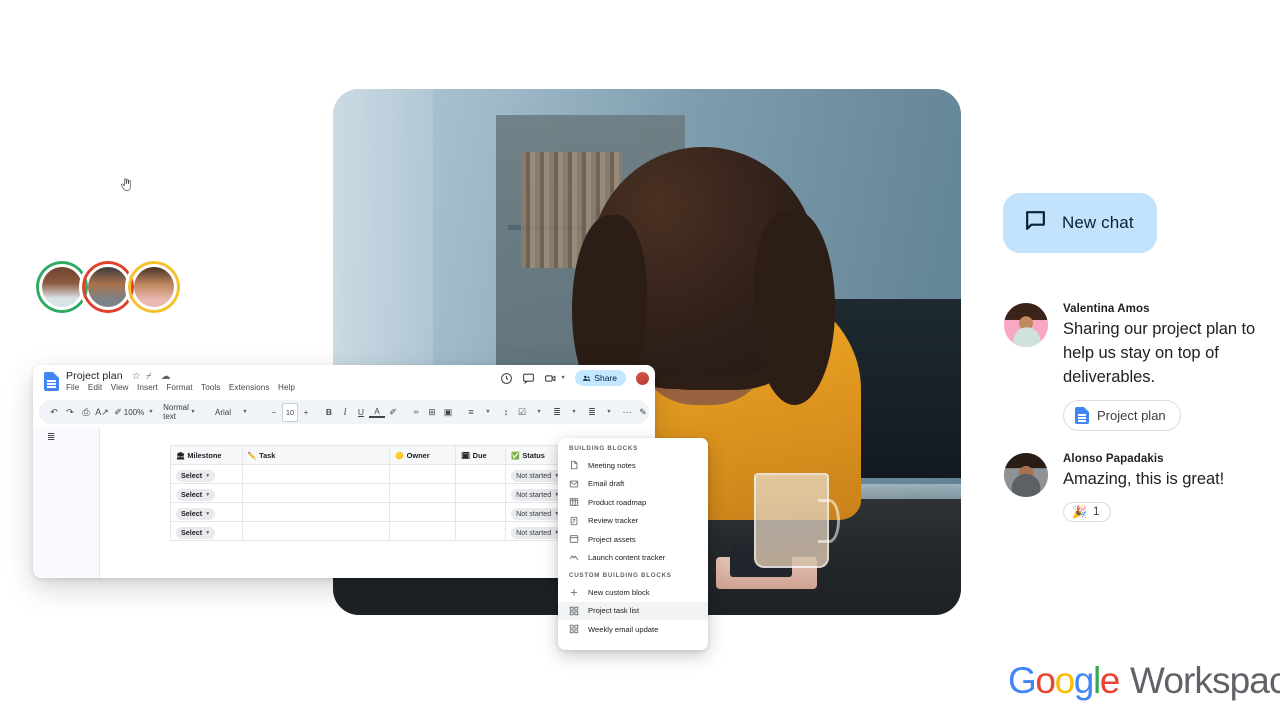  What do you see at coordinates (448, 412) in the screenshot?
I see `insert-image-icon: ▣` at bounding box center [448, 412].